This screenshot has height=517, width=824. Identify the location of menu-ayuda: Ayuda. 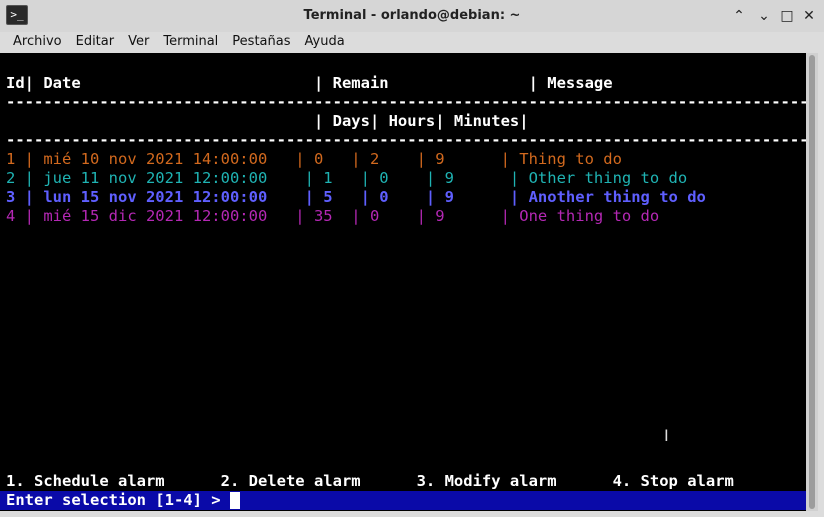
(325, 42).